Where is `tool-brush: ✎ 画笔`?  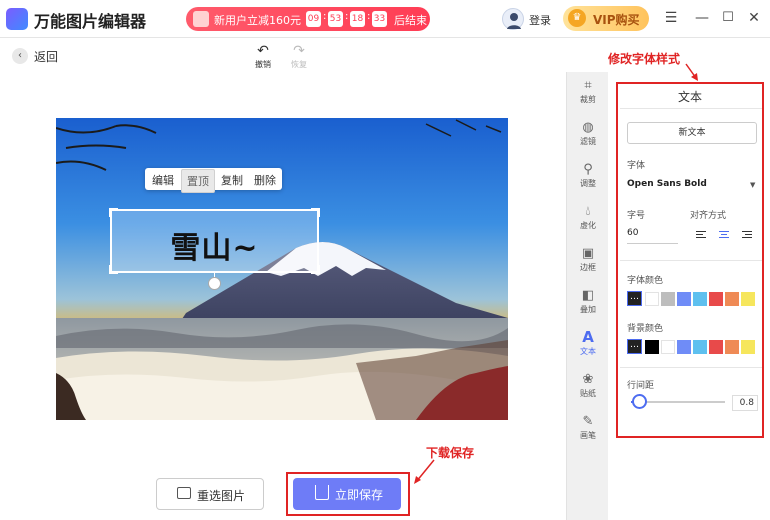 tool-brush: ✎ 画笔 is located at coordinates (588, 427).